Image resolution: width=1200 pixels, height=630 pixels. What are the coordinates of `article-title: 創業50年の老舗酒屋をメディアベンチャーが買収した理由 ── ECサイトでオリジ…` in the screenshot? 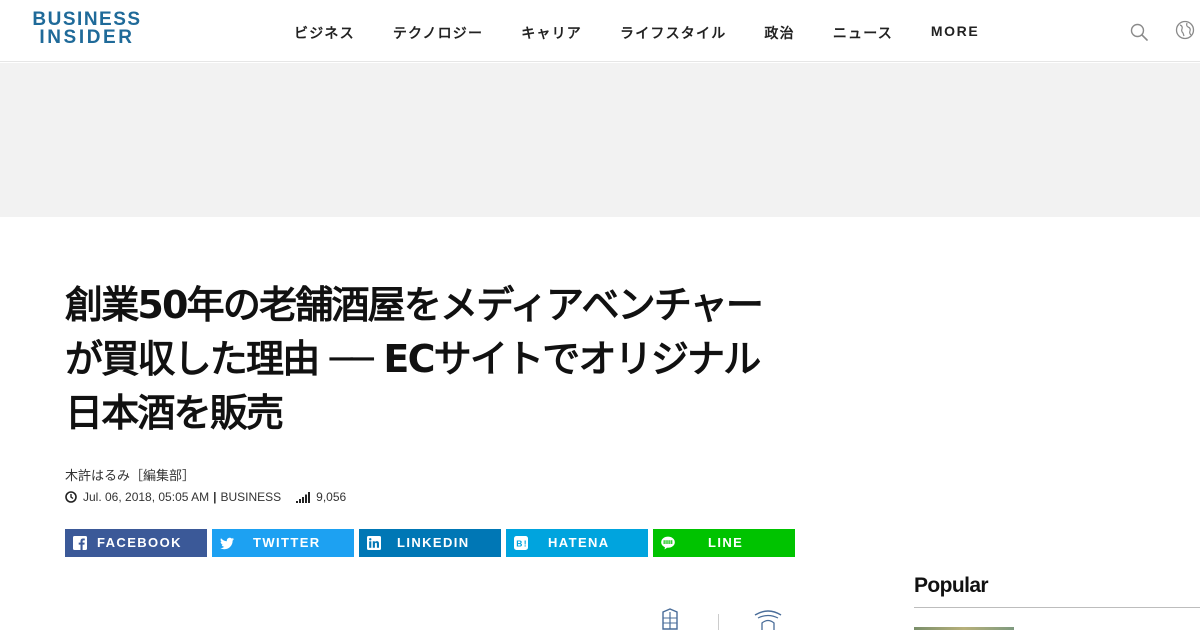 It's located at (414, 359).